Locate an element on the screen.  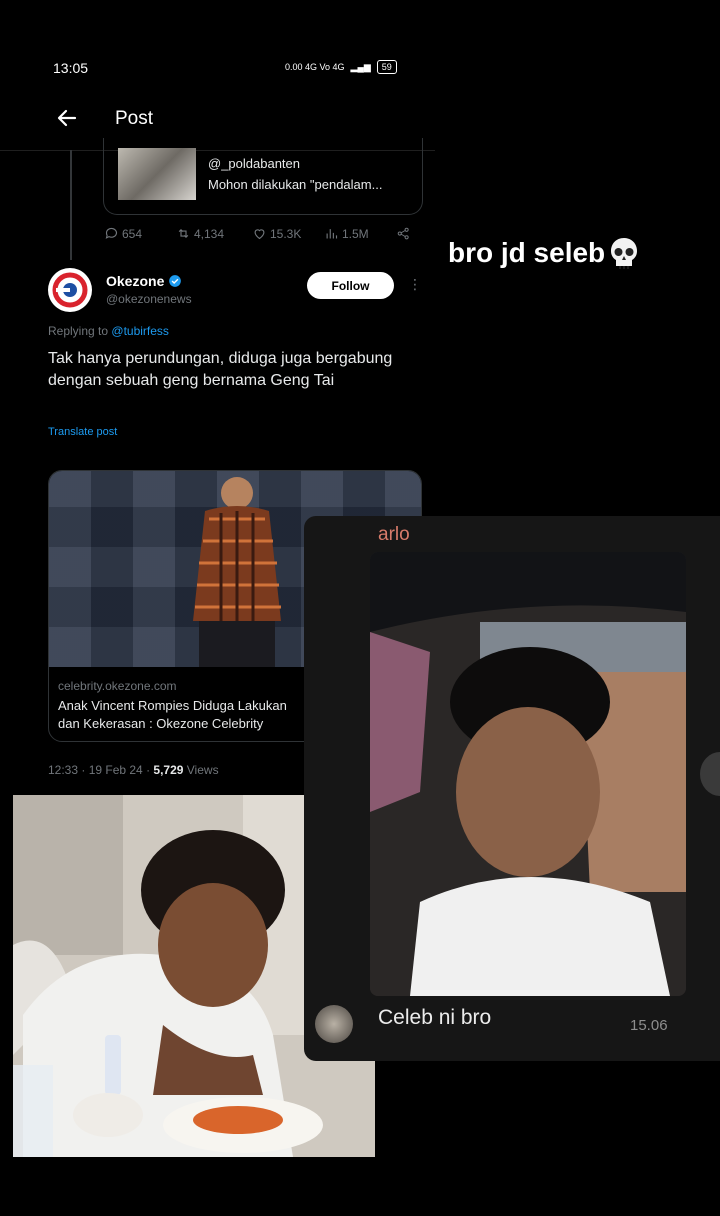
replying-to: Replying to @tubirfess is located at coordinates (108, 331).